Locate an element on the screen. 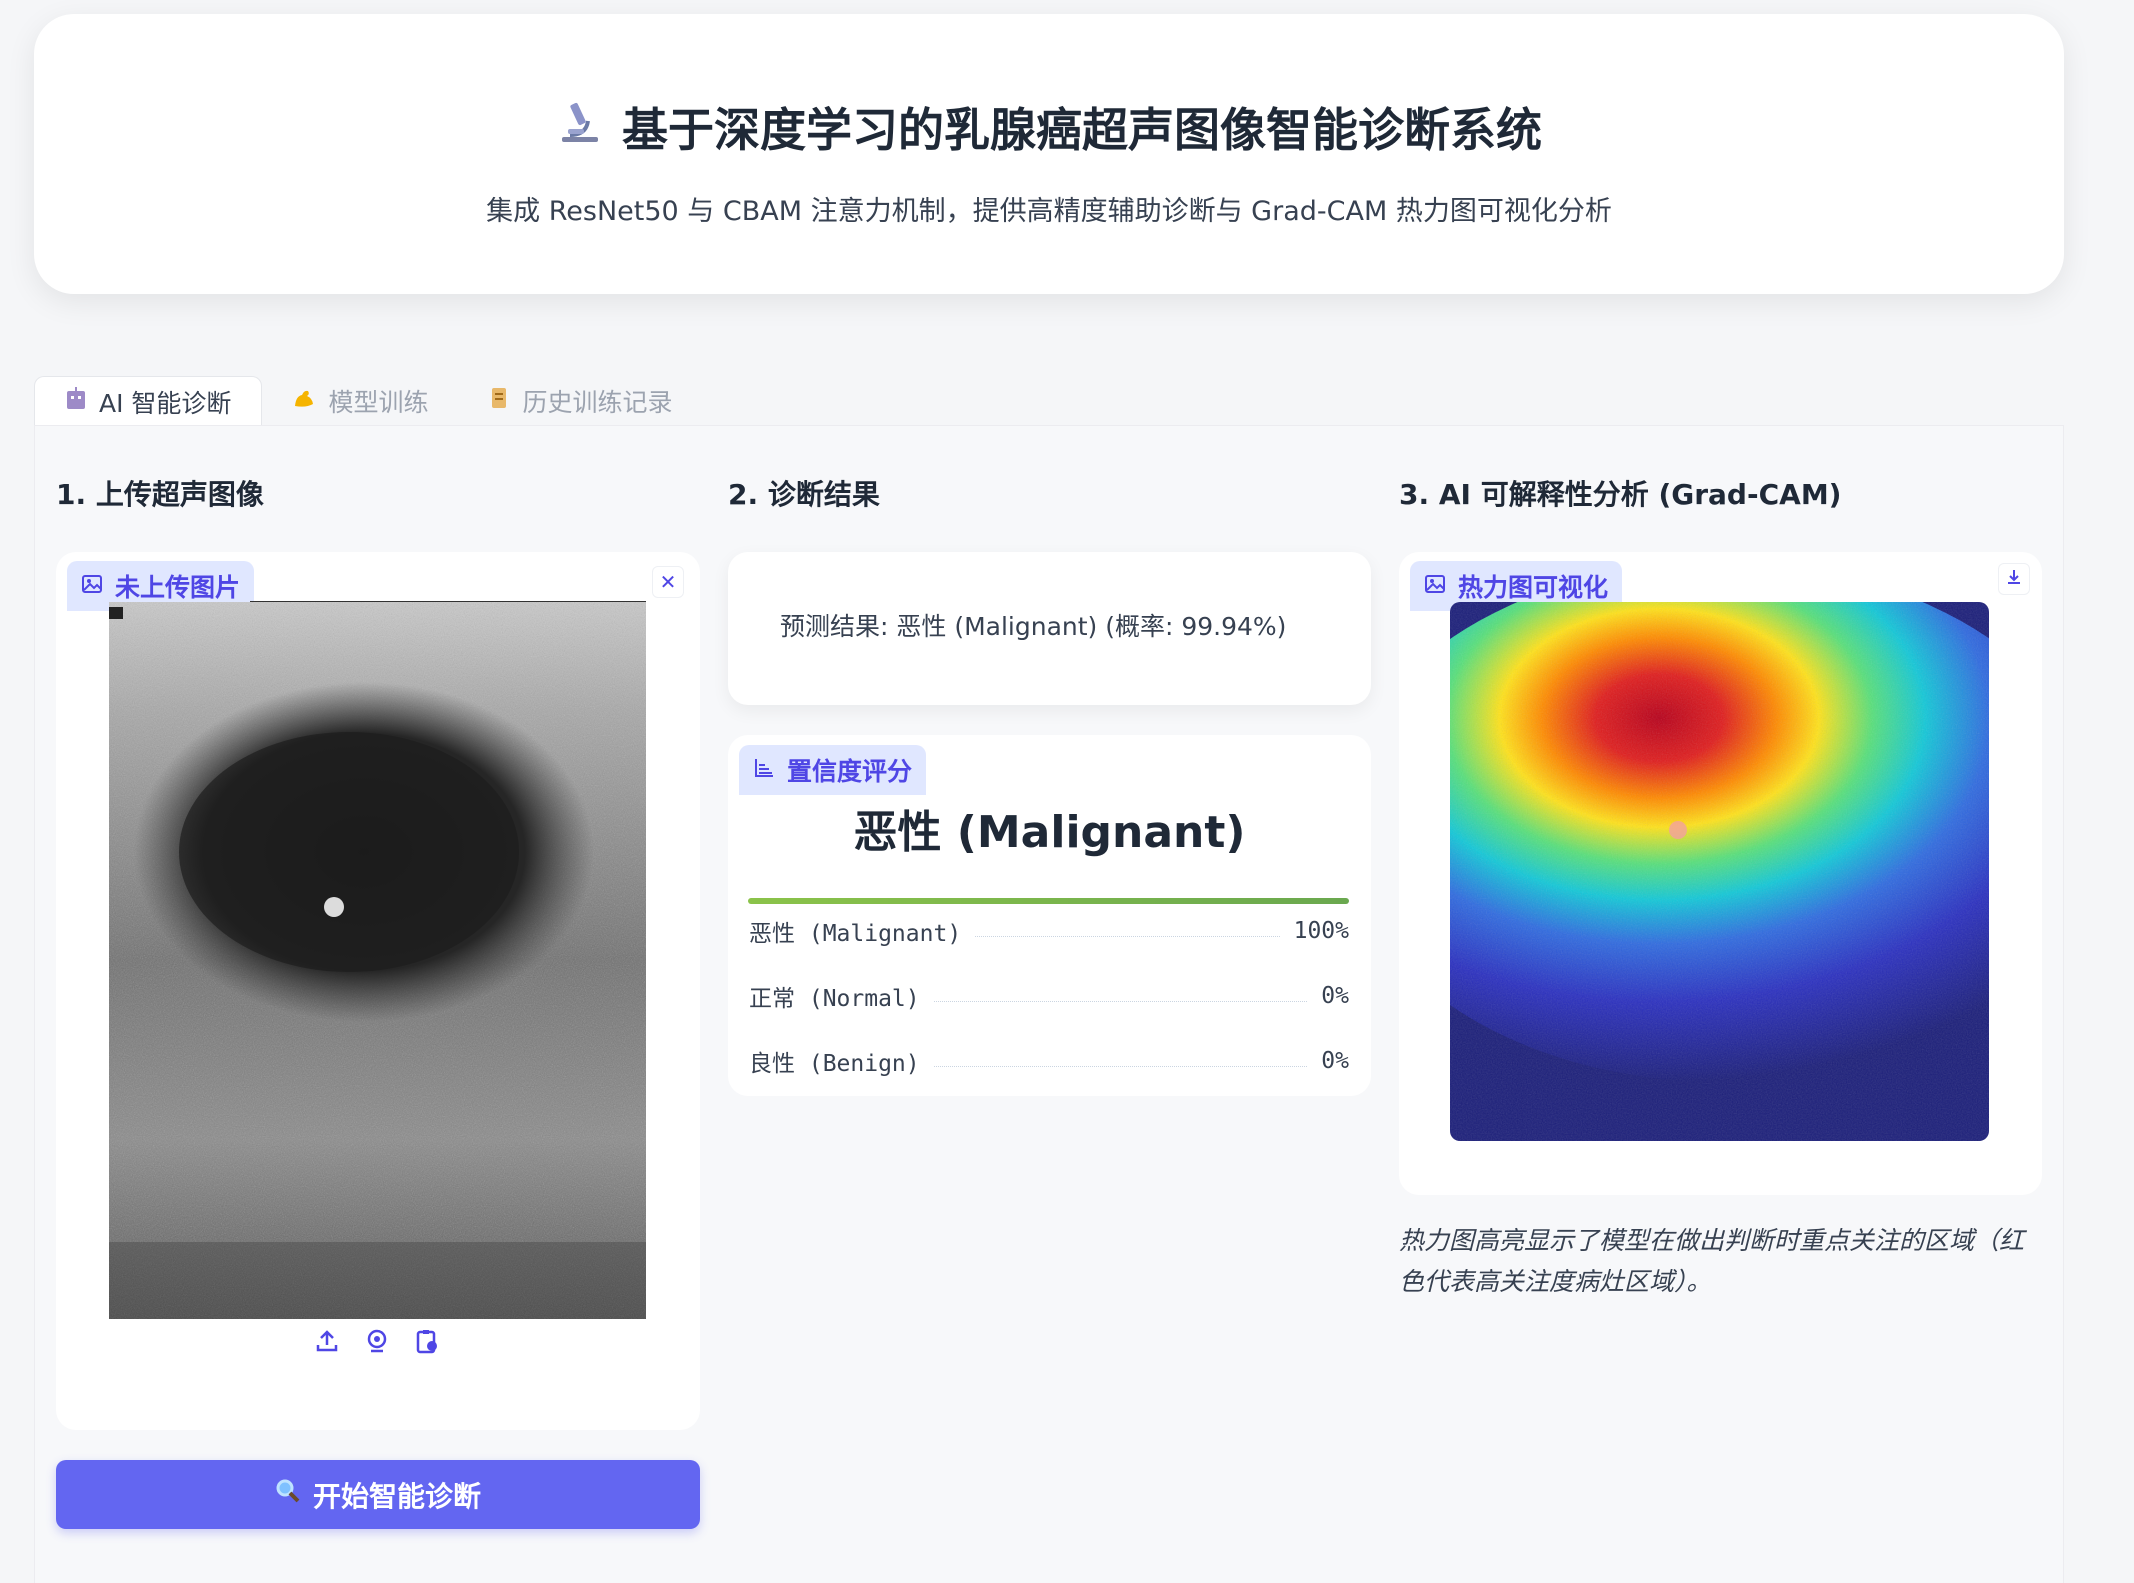 This screenshot has height=1583, width=2134. top-class-progress is located at coordinates (1048, 901).